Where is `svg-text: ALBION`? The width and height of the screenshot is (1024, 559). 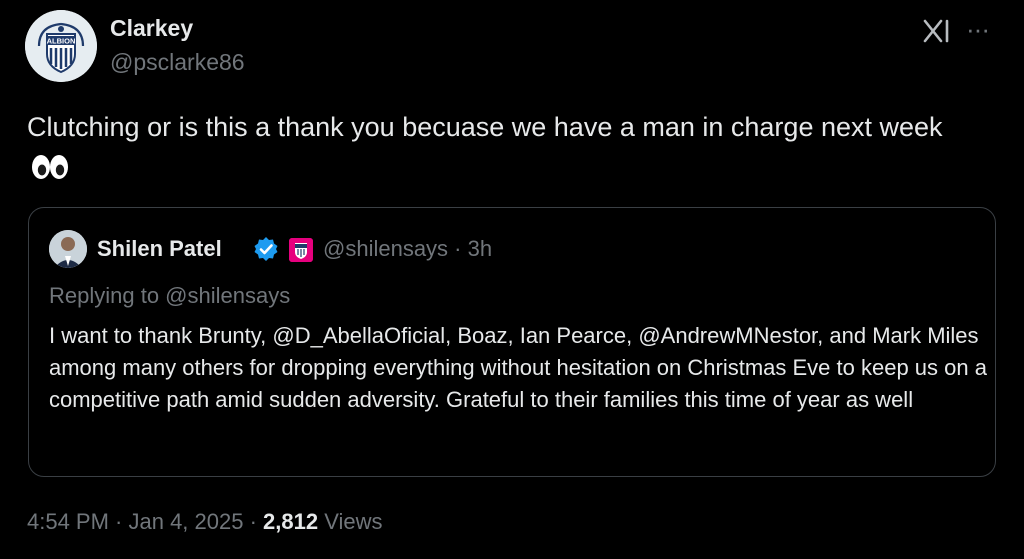
svg-text: ALBION is located at coordinates (61, 41).